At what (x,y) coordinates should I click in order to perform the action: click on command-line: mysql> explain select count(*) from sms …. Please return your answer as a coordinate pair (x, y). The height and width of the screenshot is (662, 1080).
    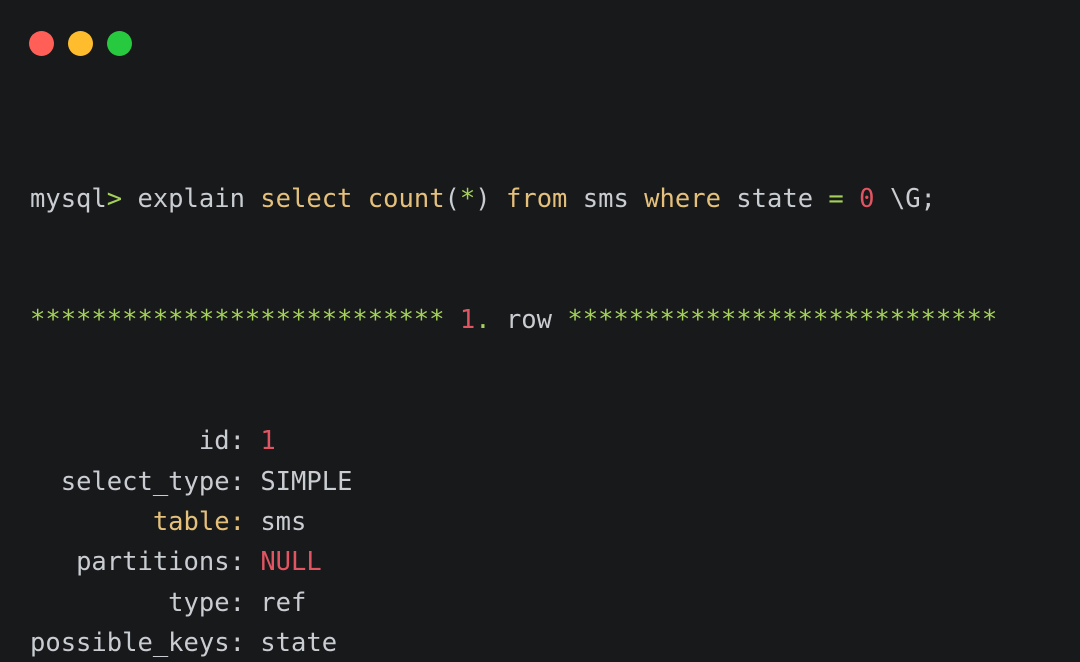
    Looking at the image, I should click on (555, 199).